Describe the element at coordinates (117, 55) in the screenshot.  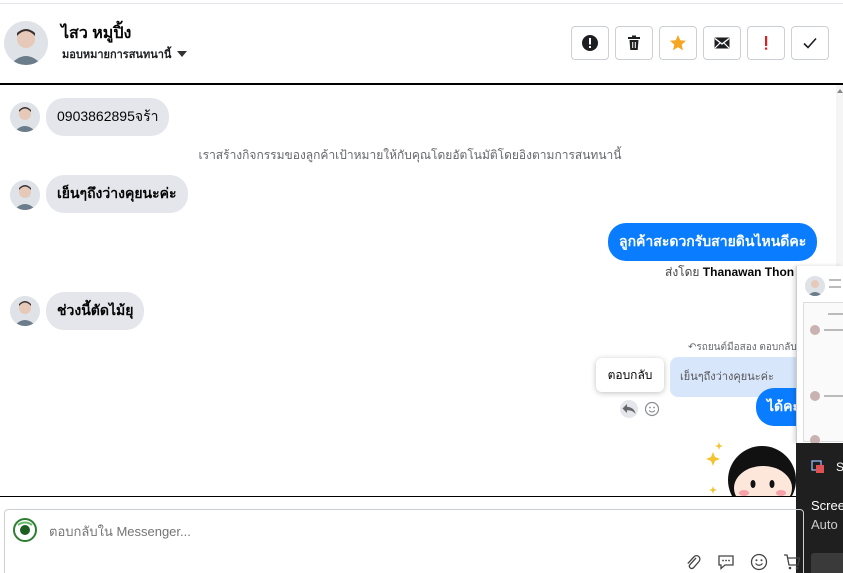
I see `assign-label: มอบหมายการสนทนานี้` at that location.